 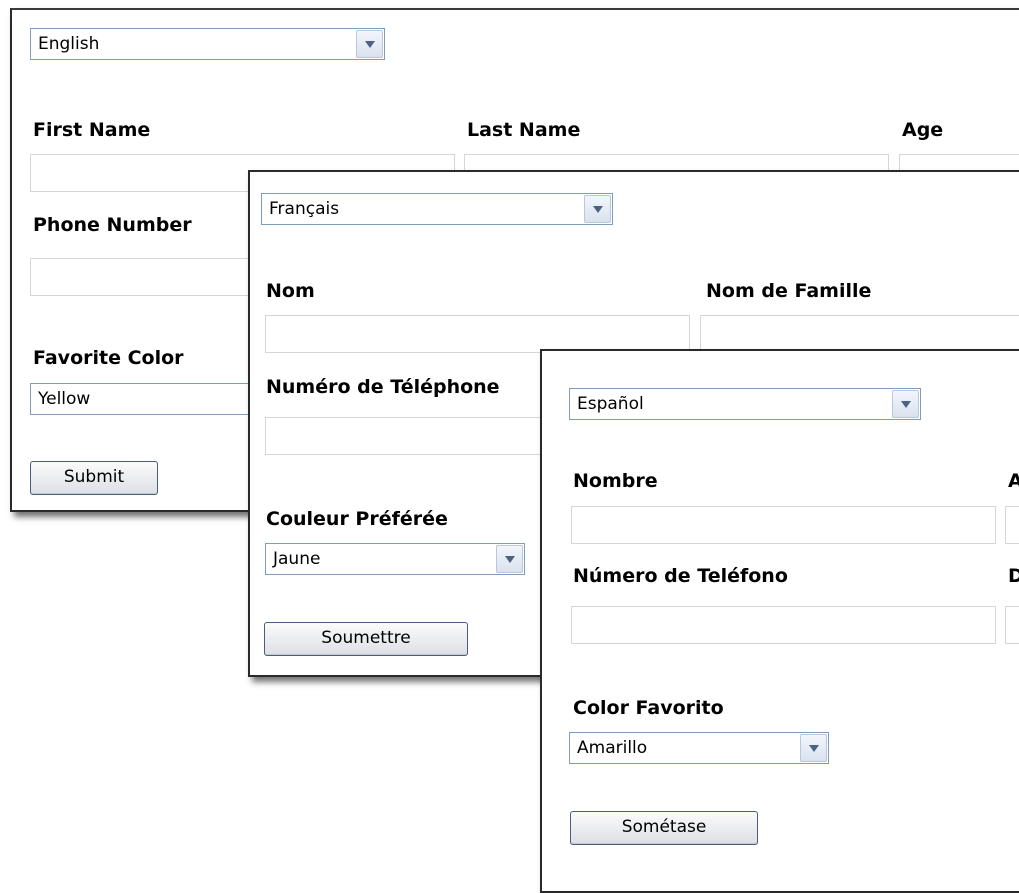 What do you see at coordinates (395, 559) in the screenshot?
I see `favorite-color-select: Jaune` at bounding box center [395, 559].